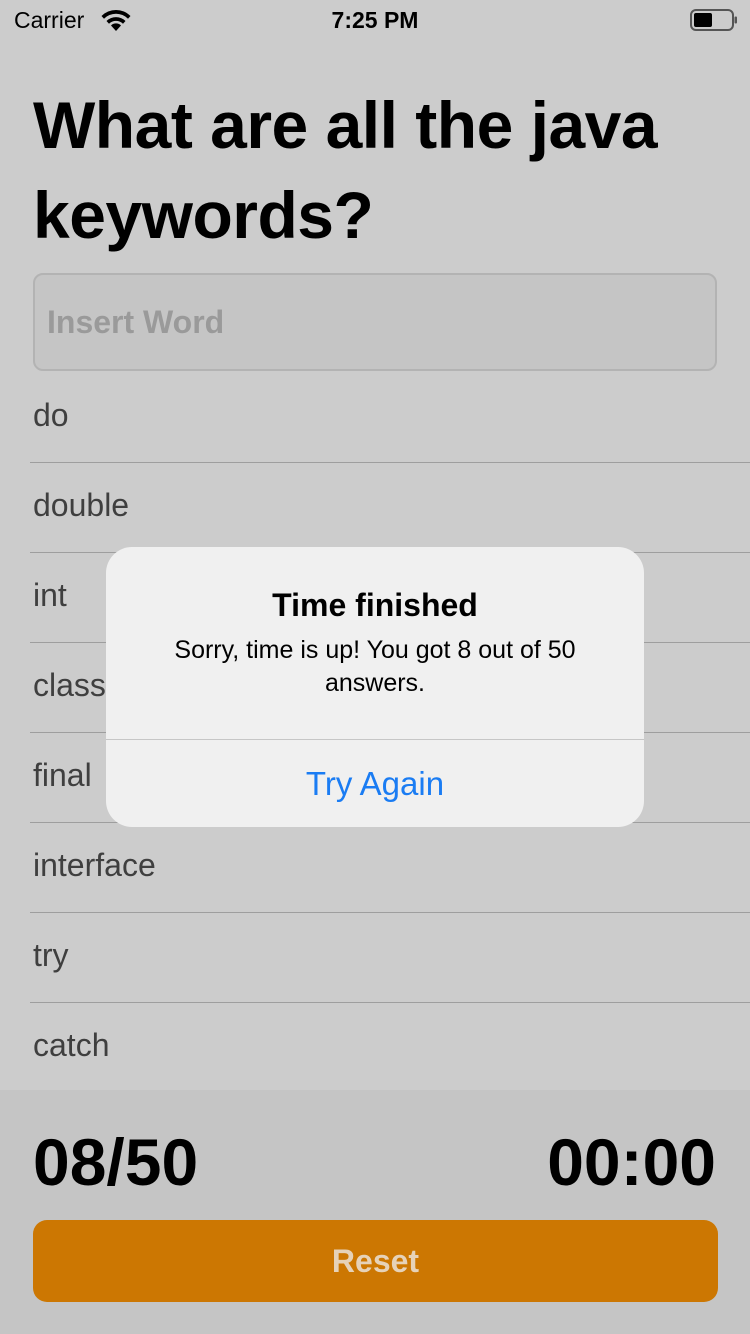  What do you see at coordinates (94, 865) in the screenshot?
I see `list-item-label: interface` at bounding box center [94, 865].